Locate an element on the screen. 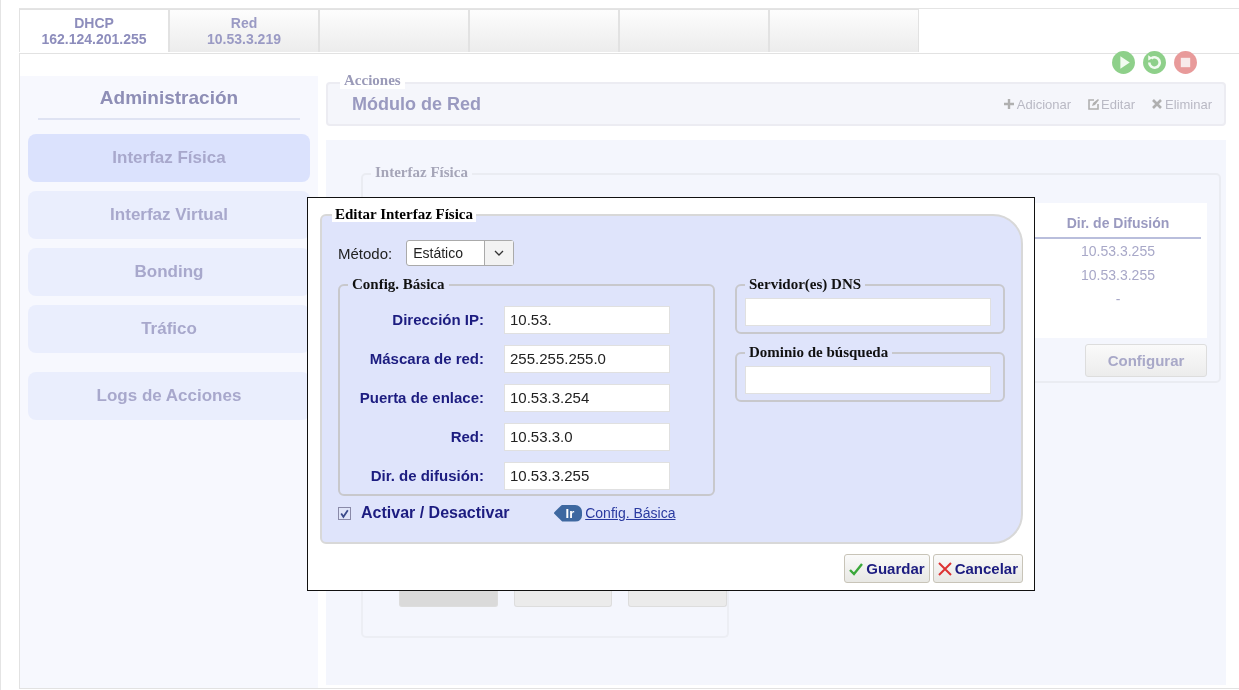 Image resolution: width=1239 pixels, height=690 pixels. checkbox-label: Activar / Desactivar is located at coordinates (435, 513).